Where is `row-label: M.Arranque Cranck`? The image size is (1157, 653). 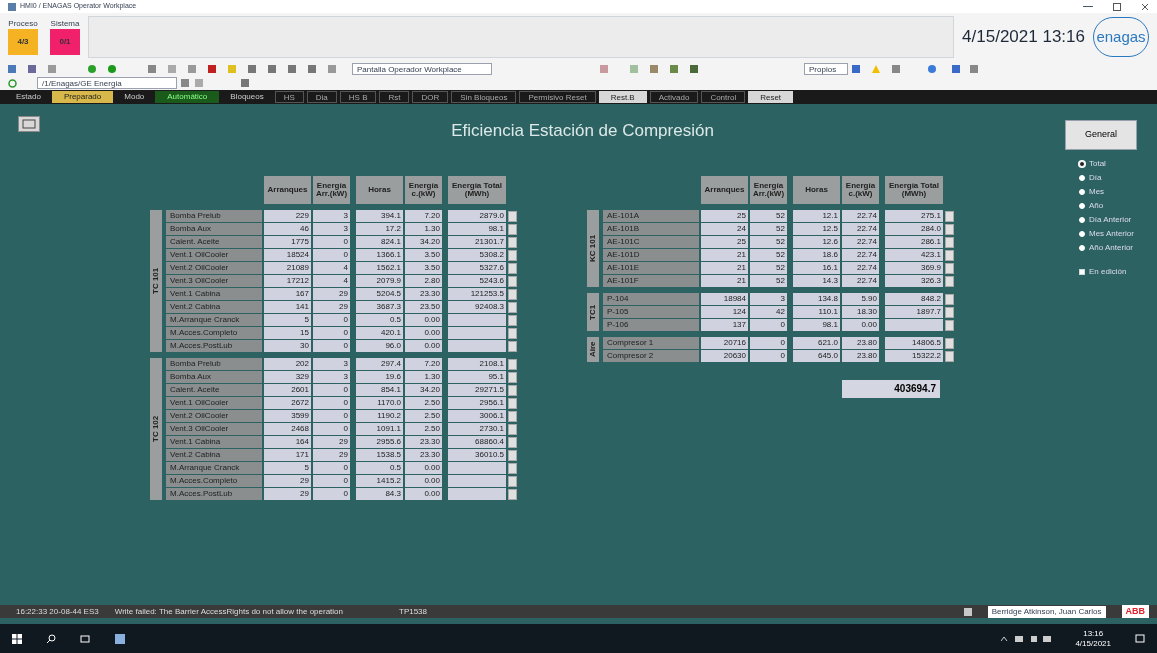
row-label: M.Arranque Cranck is located at coordinates (214, 320).